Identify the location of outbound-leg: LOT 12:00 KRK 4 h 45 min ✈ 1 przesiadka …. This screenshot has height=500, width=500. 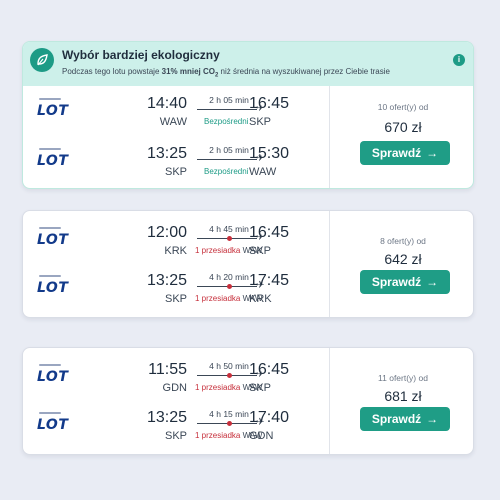
(176, 242).